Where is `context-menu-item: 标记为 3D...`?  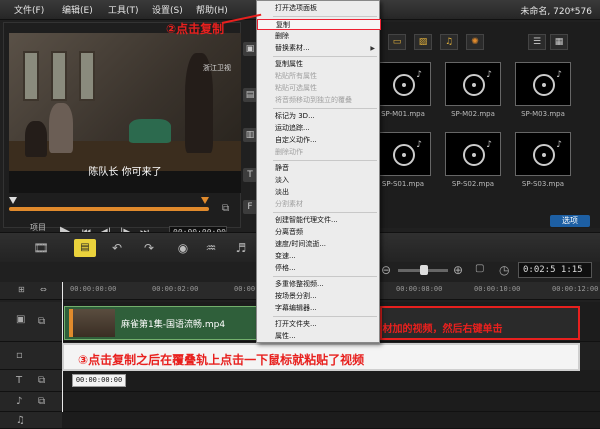
context-menu-item: 标记为 3D... is located at coordinates (319, 116).